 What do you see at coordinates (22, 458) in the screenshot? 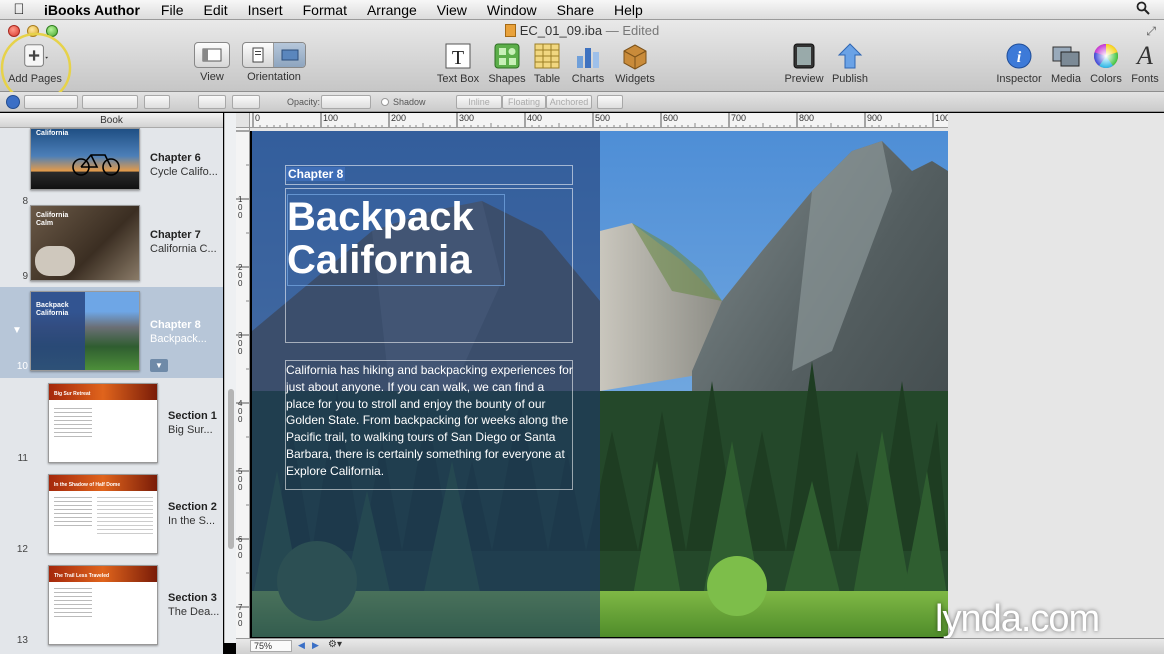
I see `page-number: 11` at bounding box center [22, 458].